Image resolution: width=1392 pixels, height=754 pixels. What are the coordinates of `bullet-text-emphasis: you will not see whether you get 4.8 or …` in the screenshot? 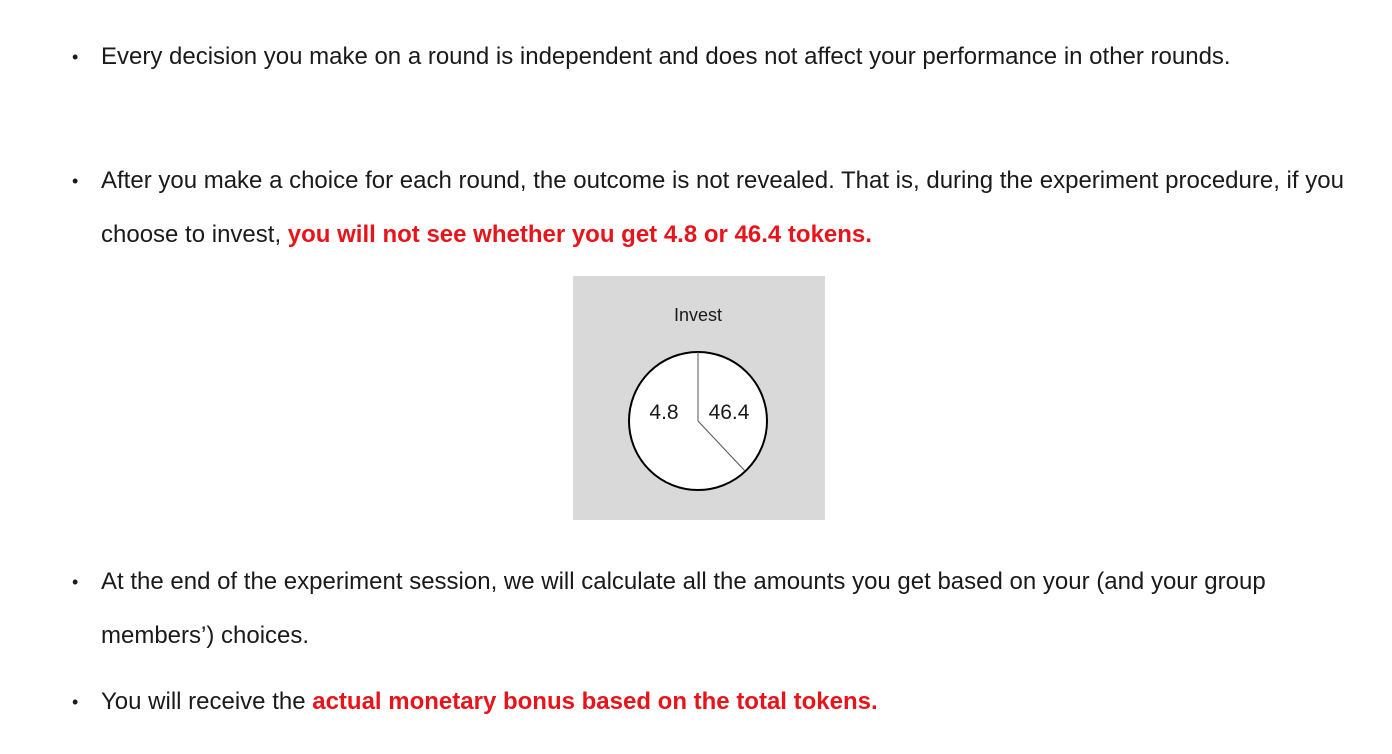 It's located at (579, 234).